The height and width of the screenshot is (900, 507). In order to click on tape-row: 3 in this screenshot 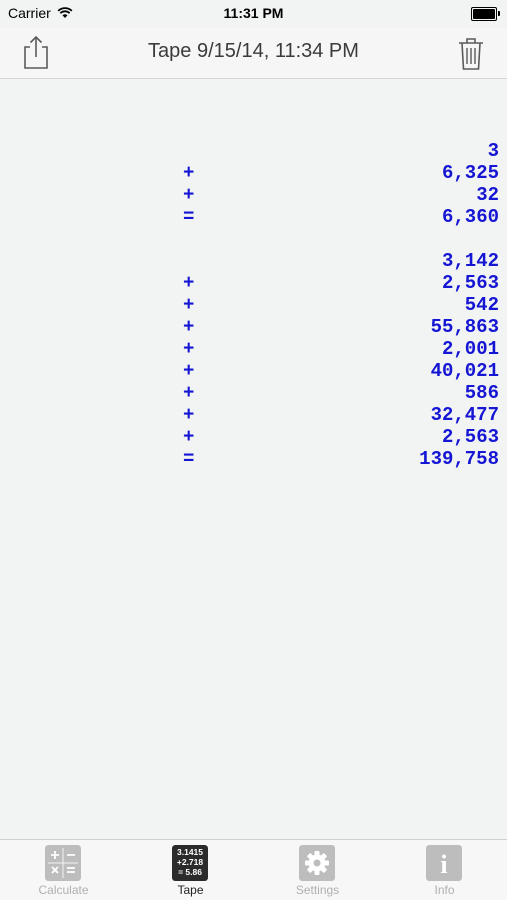, I will do `click(253, 151)`.